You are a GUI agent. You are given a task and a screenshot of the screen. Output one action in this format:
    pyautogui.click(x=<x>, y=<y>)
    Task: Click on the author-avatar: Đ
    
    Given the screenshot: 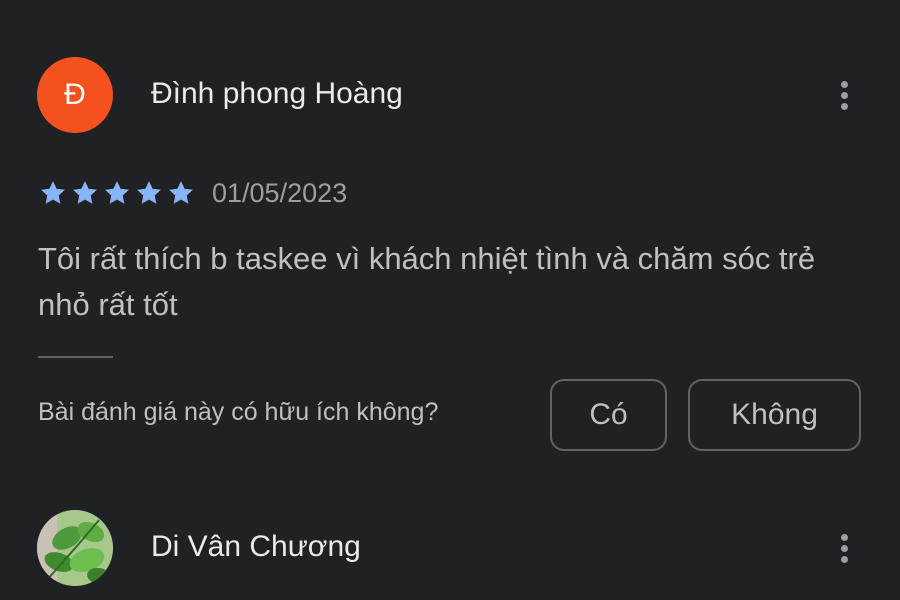 What is the action you would take?
    pyautogui.click(x=75, y=95)
    